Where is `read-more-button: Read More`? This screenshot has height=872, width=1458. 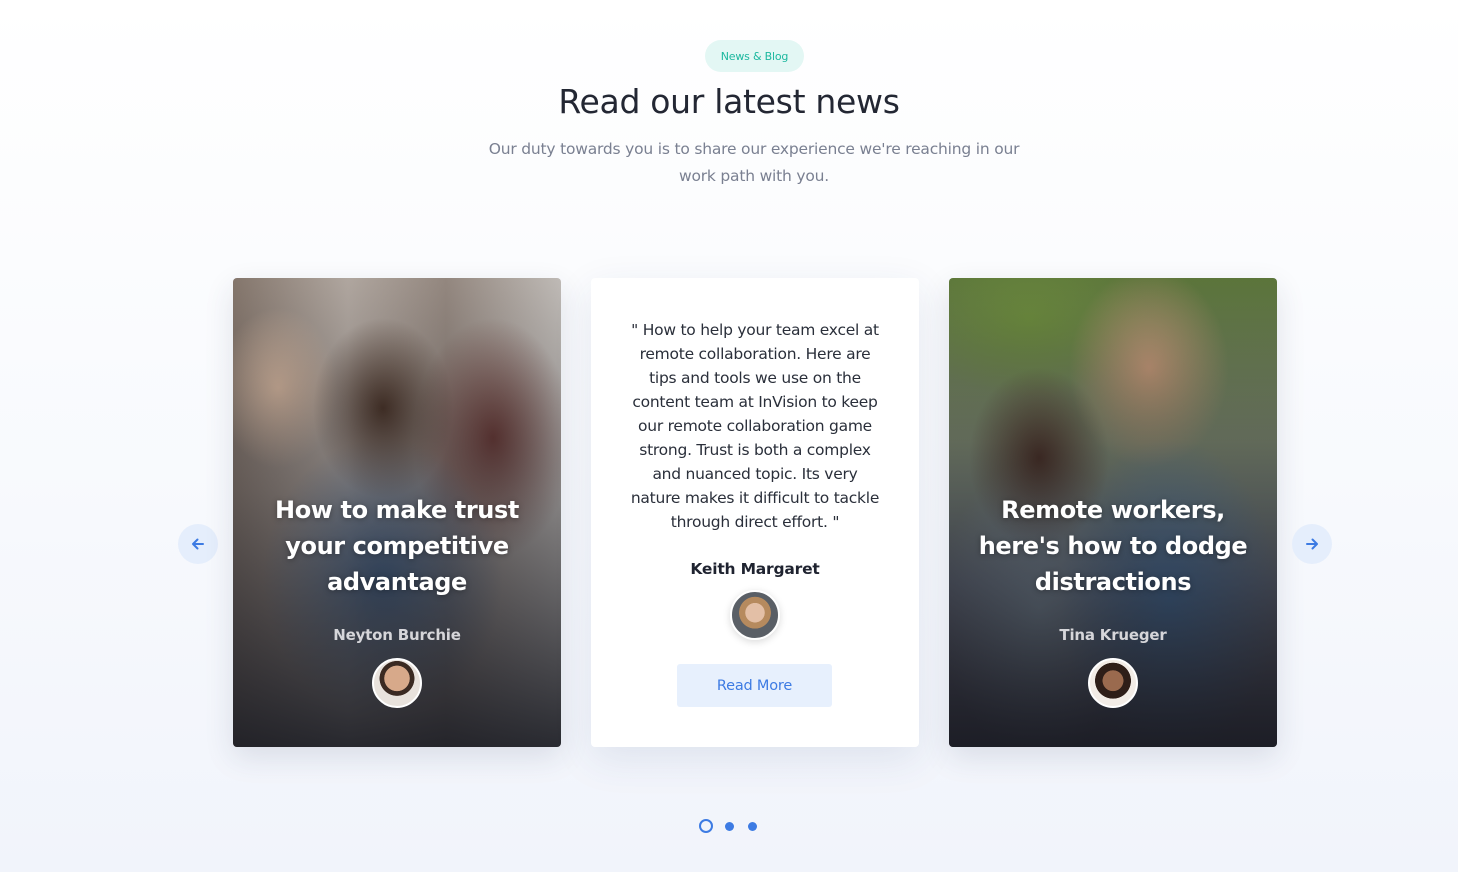
read-more-button: Read More is located at coordinates (754, 685).